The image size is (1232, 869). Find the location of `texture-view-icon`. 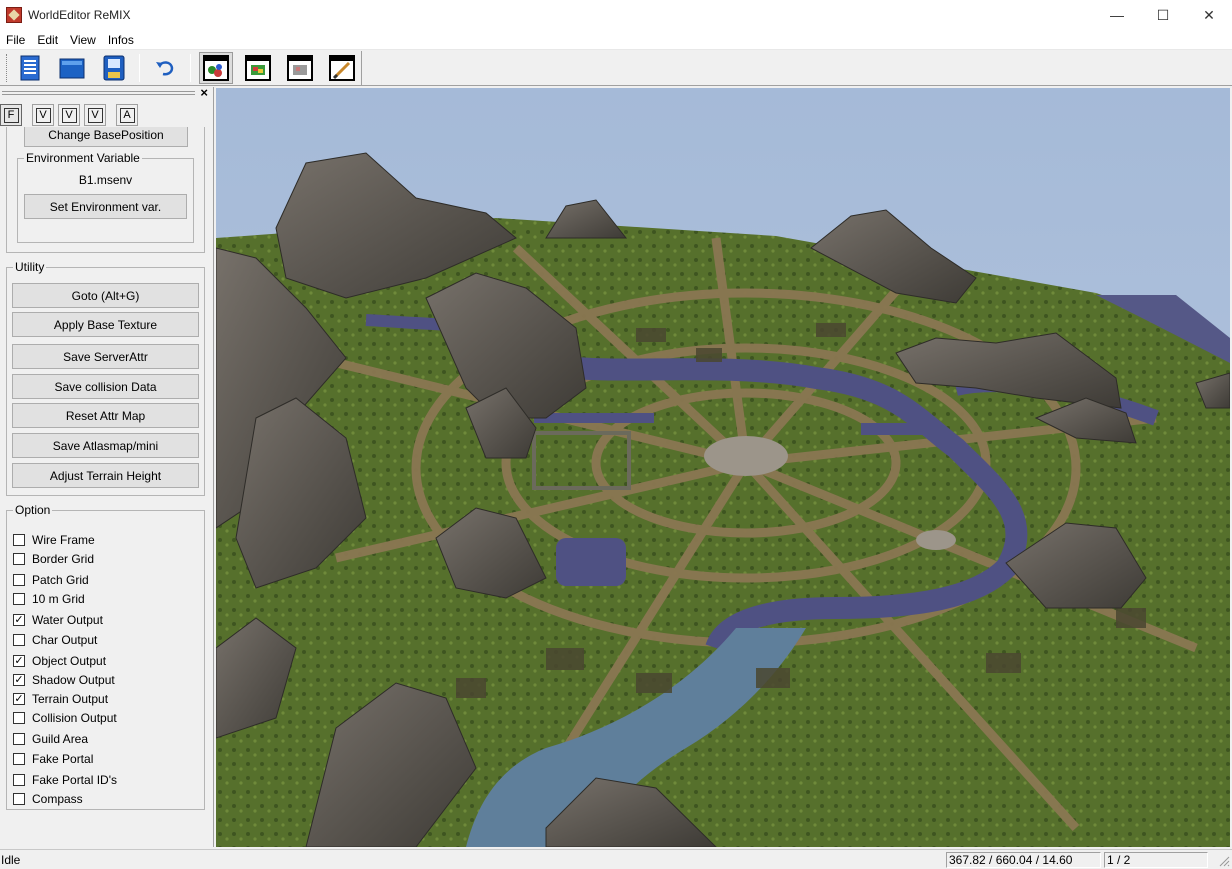

texture-view-icon is located at coordinates (258, 68).